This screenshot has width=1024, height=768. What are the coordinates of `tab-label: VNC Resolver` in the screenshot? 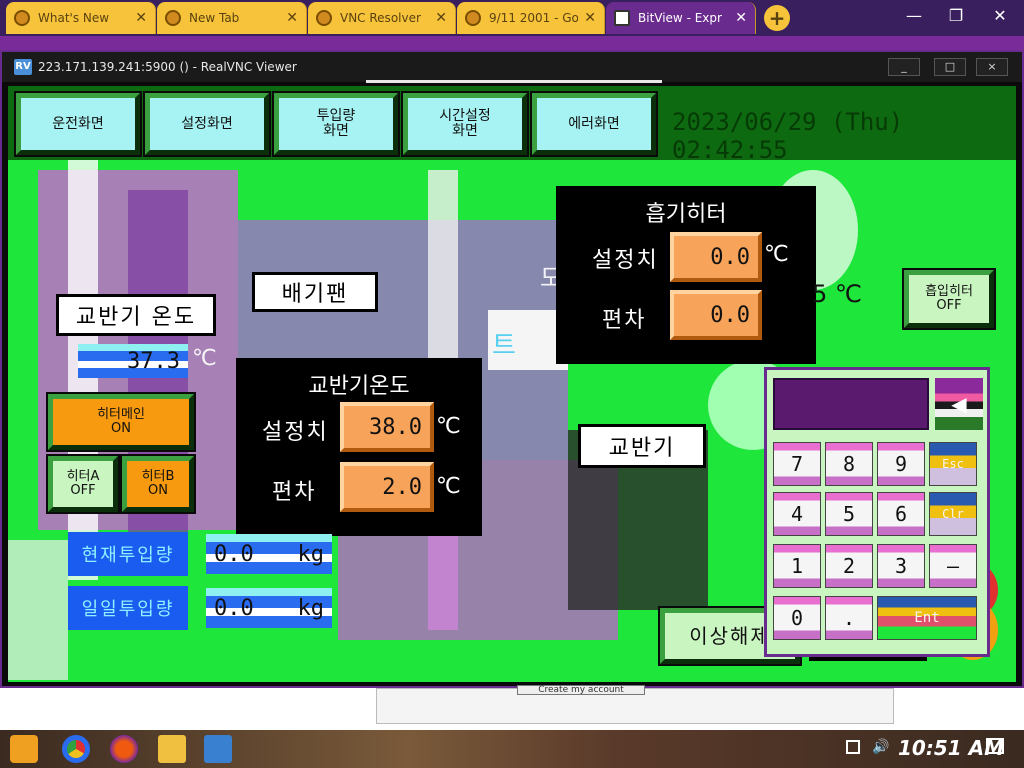 It's located at (380, 18).